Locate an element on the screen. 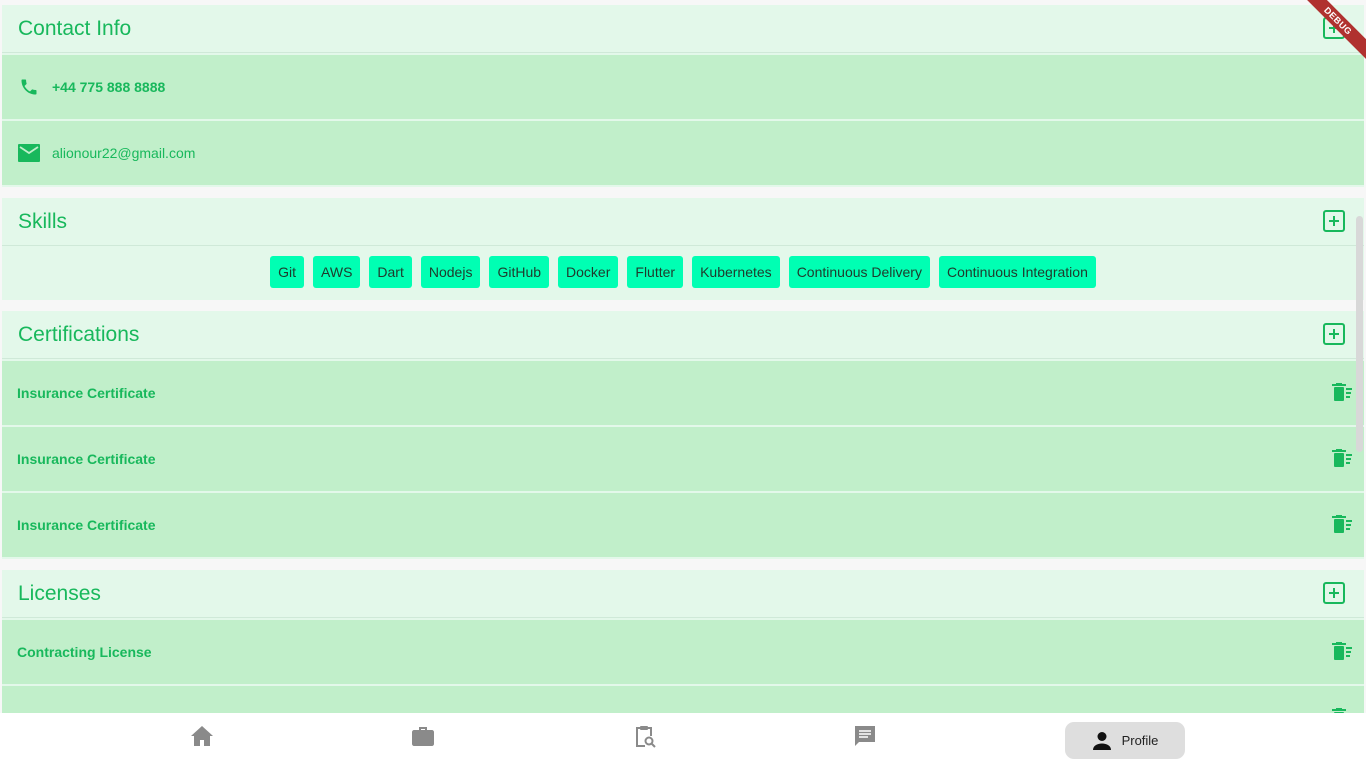  contact-info-title: Contact Info is located at coordinates (75, 28).